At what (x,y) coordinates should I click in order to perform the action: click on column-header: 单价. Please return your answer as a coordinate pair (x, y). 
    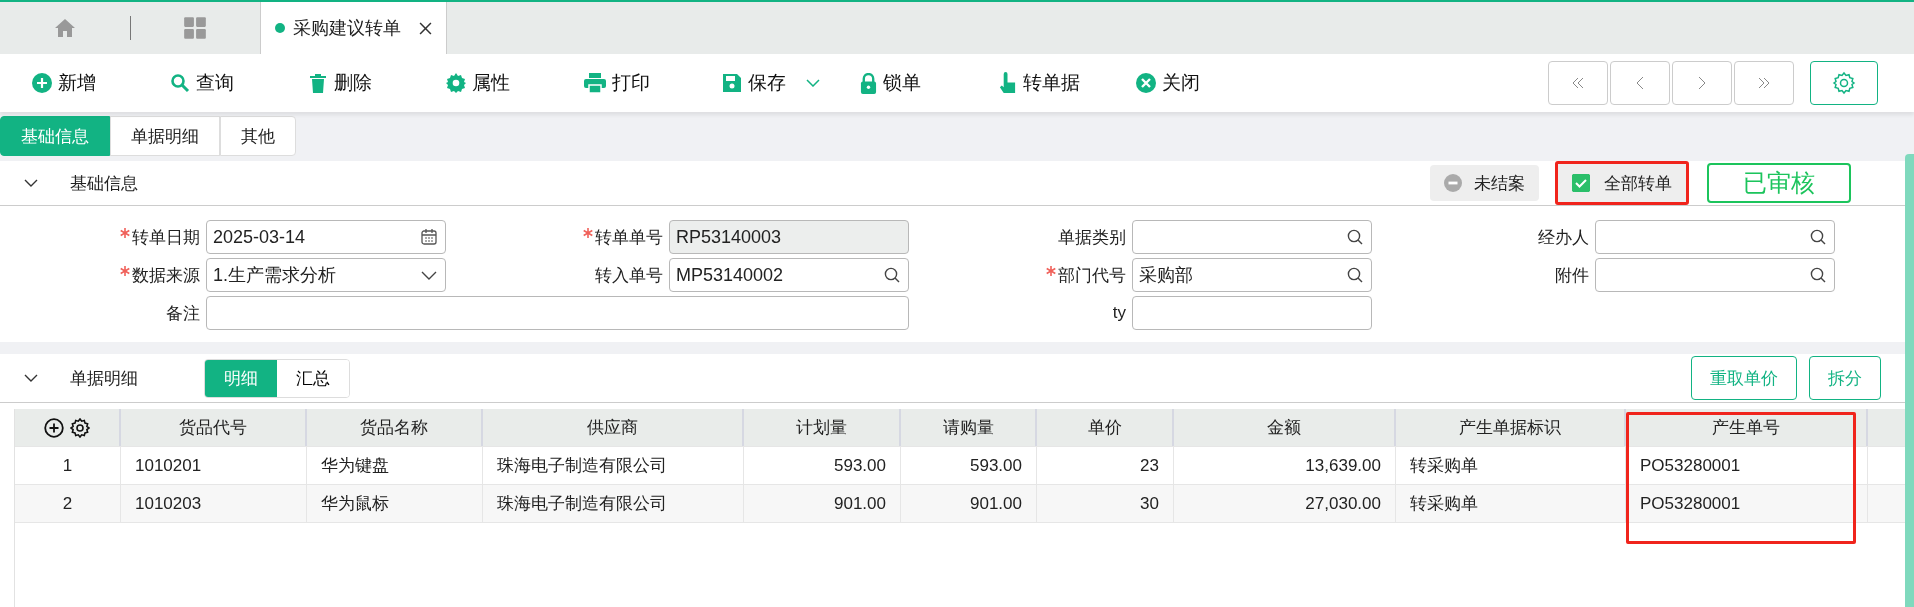
    Looking at the image, I should click on (1105, 427).